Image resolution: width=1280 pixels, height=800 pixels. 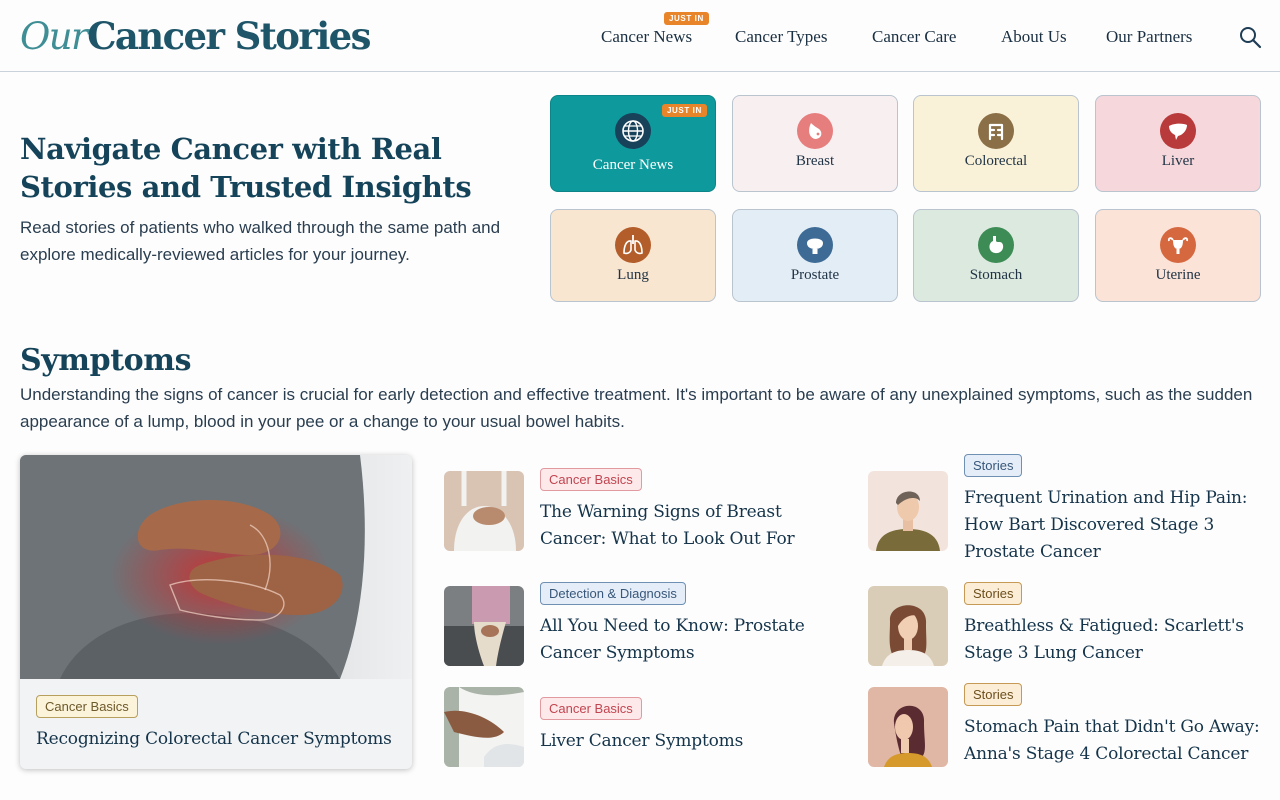 I want to click on globe-icon, so click(x=633, y=131).